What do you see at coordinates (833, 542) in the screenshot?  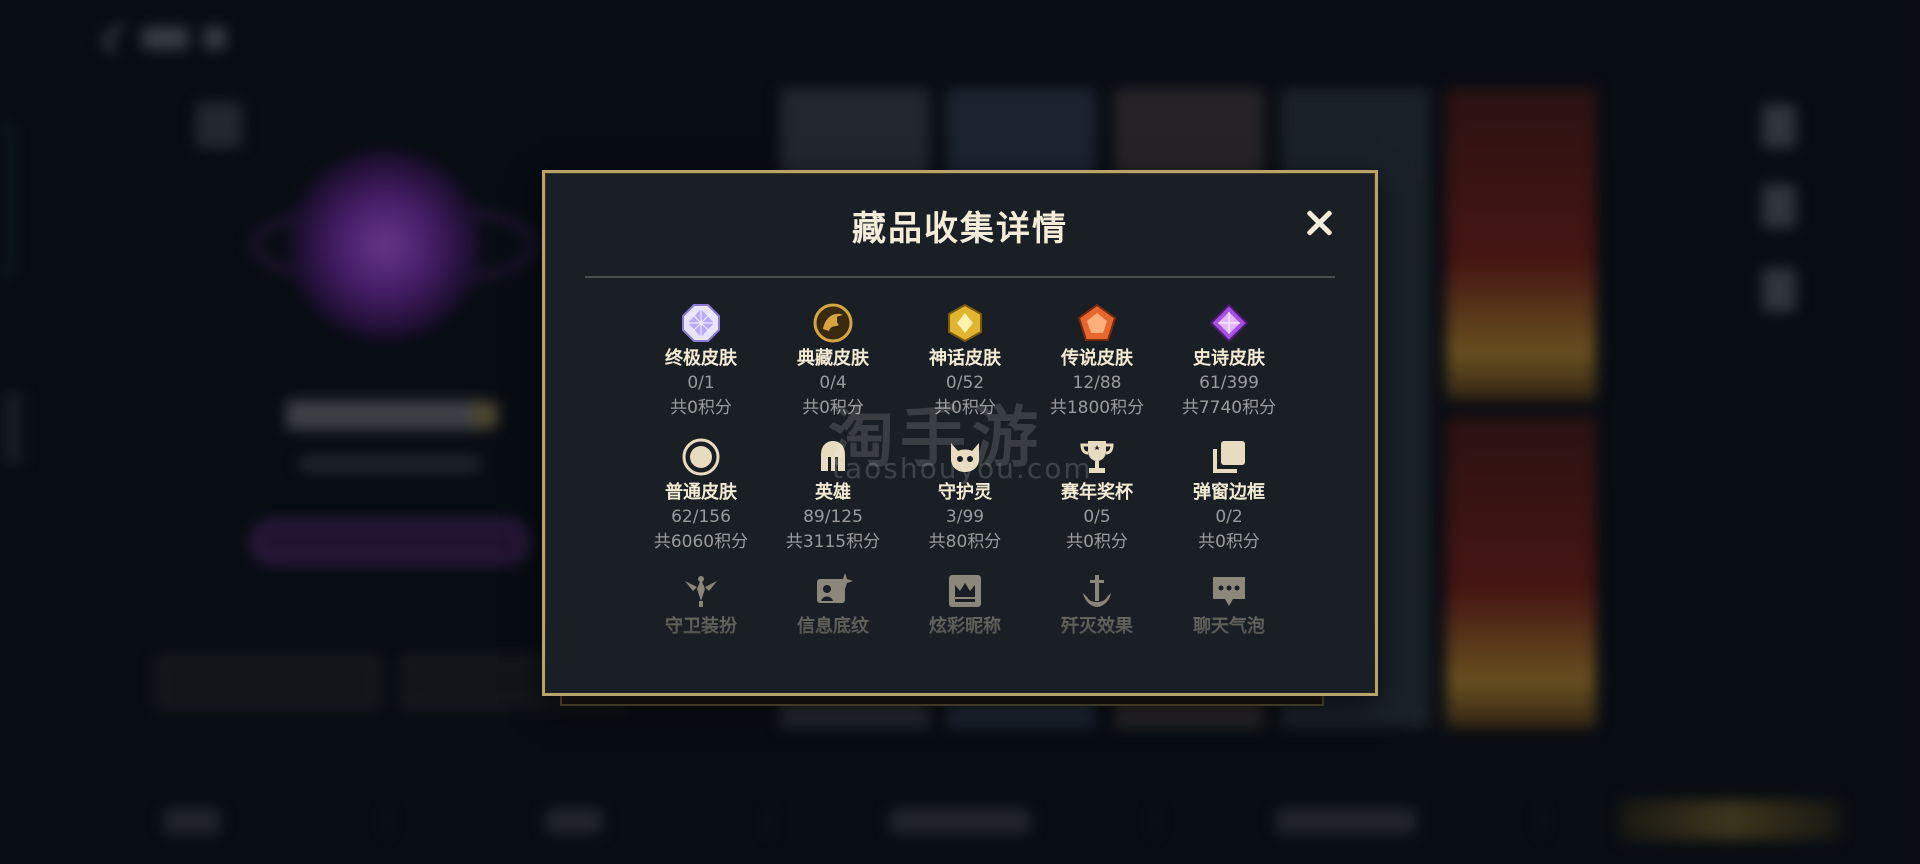 I see `collection-item-points: 共3115积分` at bounding box center [833, 542].